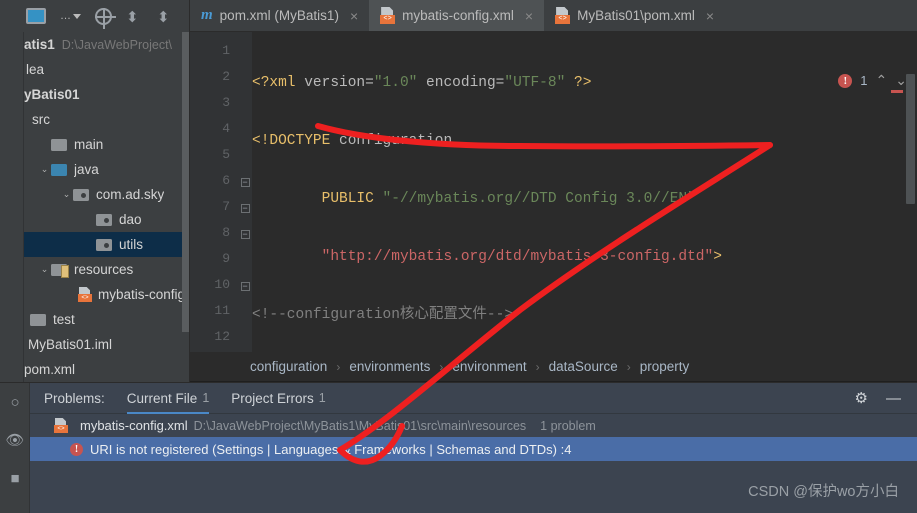  Describe the element at coordinates (106, 369) in the screenshot. I see `tree-row-pom-xml: pom.xml` at that location.